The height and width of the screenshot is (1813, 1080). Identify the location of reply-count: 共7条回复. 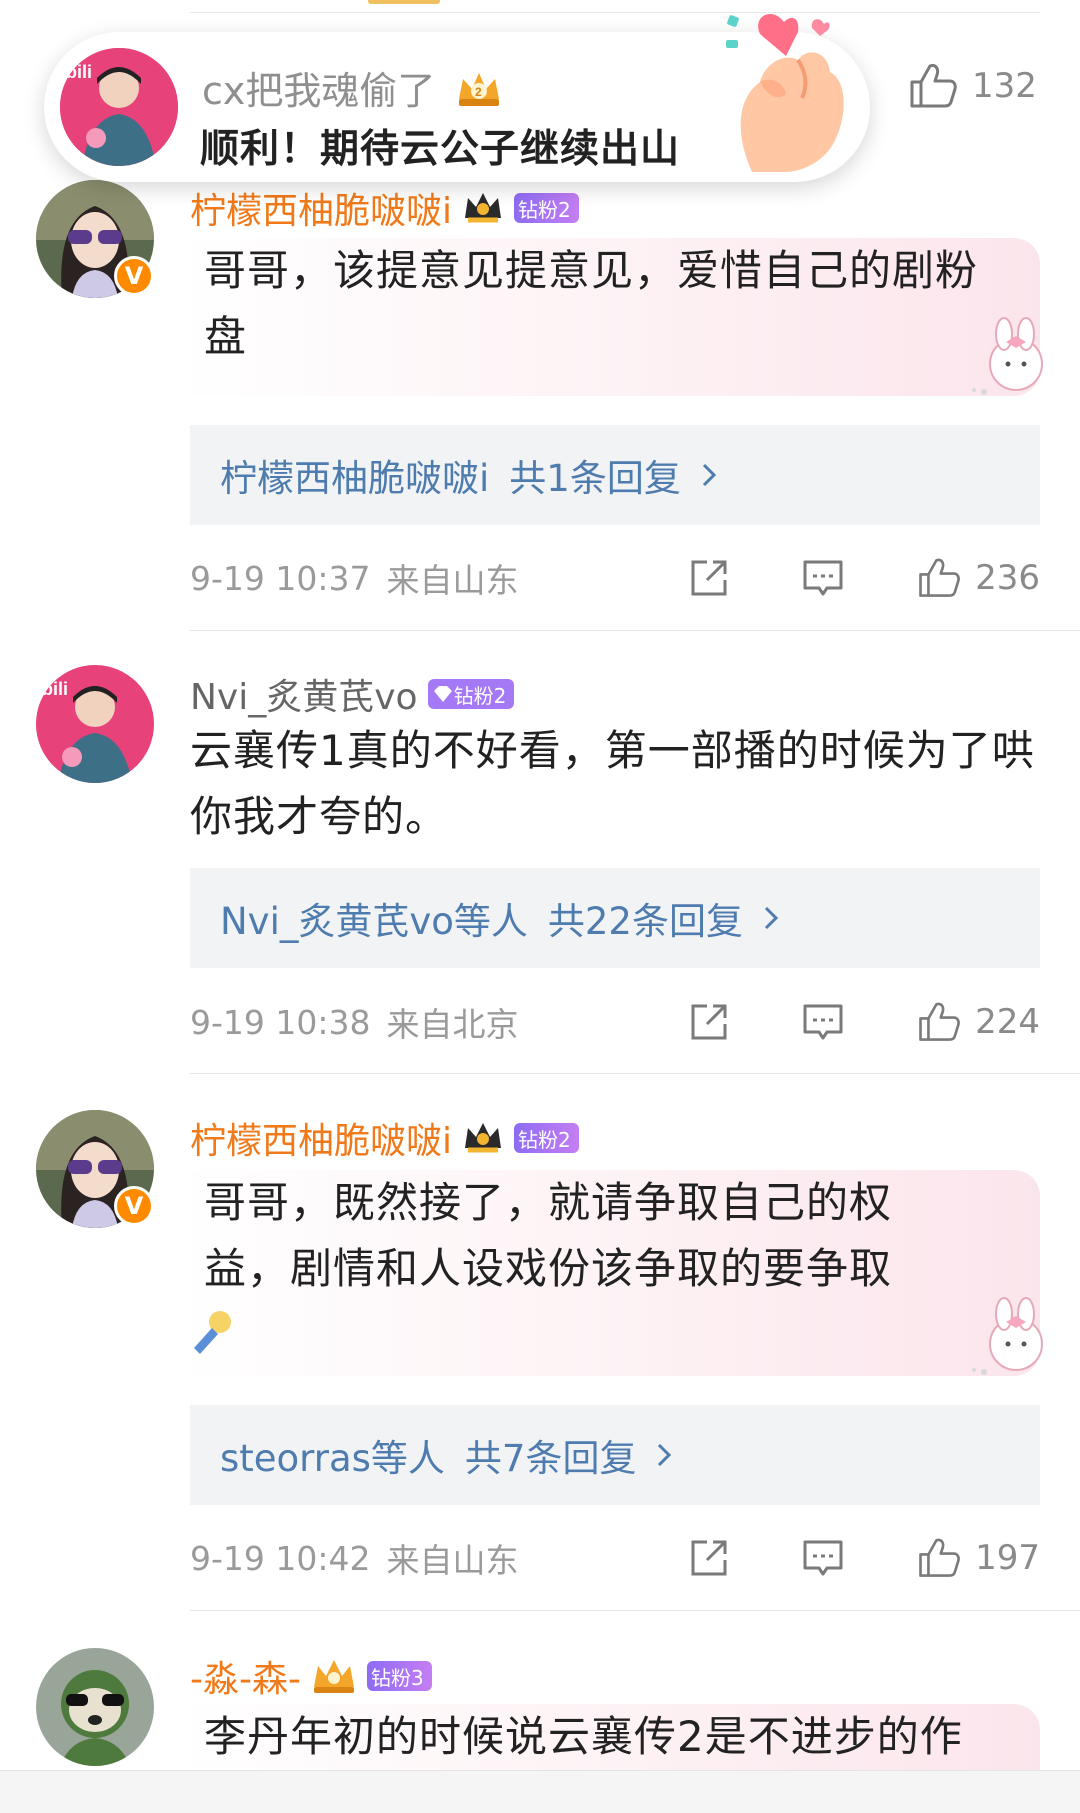
(550, 1458).